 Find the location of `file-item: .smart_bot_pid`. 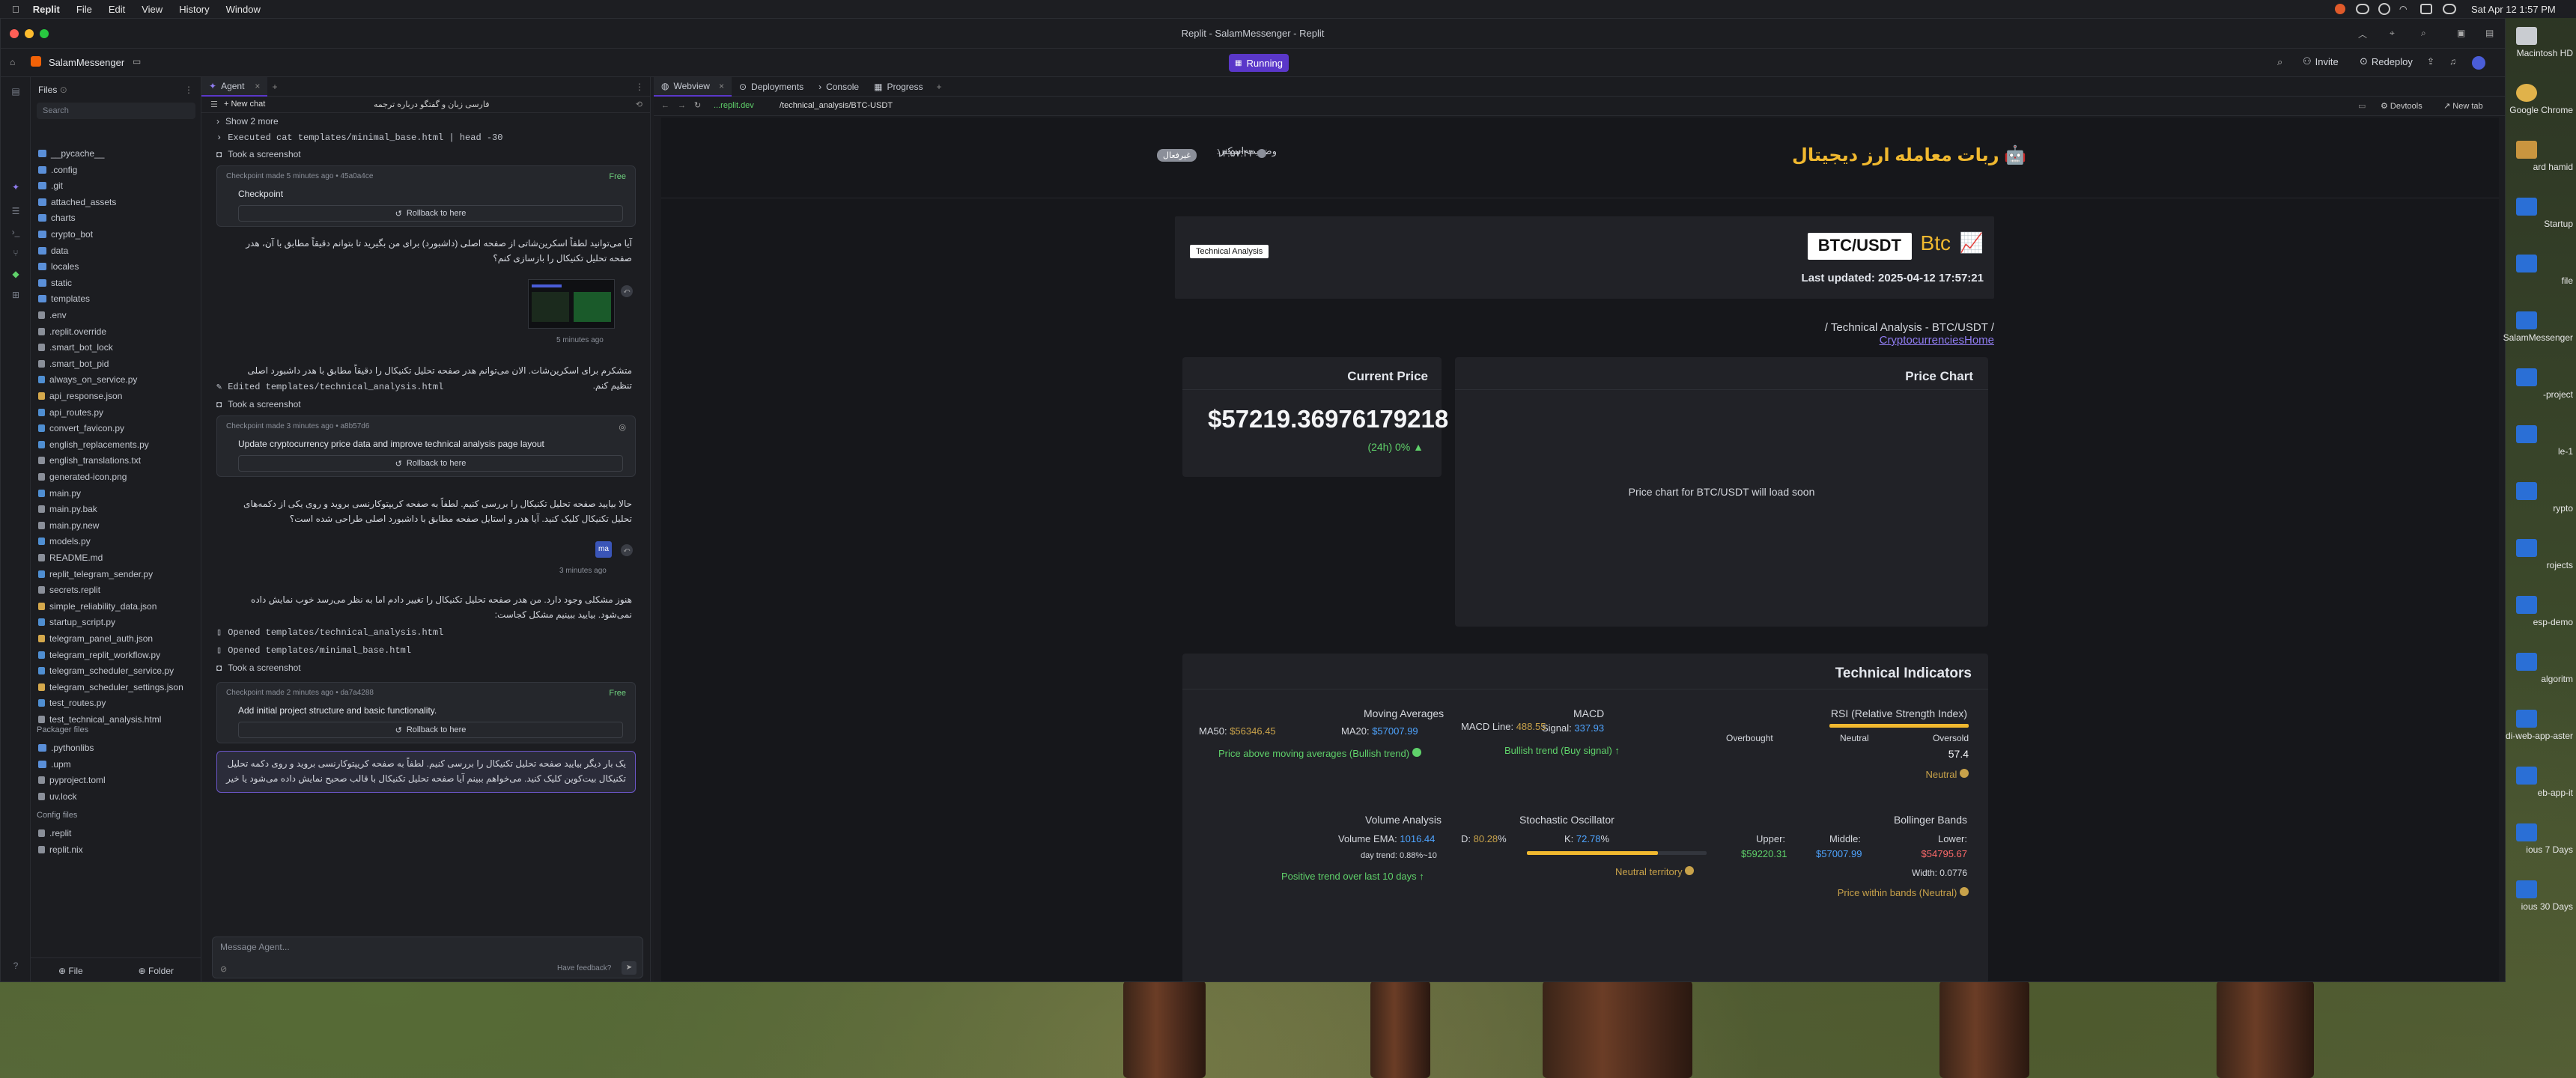

file-item: .smart_bot_pid is located at coordinates (73, 363).